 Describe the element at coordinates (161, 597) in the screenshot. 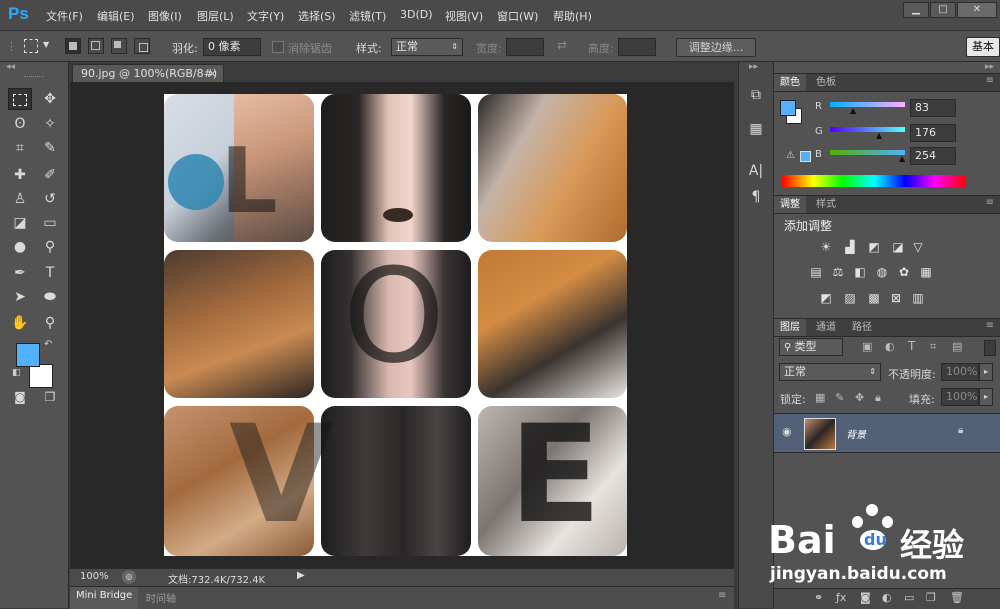

I see `tab-timeline: 时间轴` at that location.